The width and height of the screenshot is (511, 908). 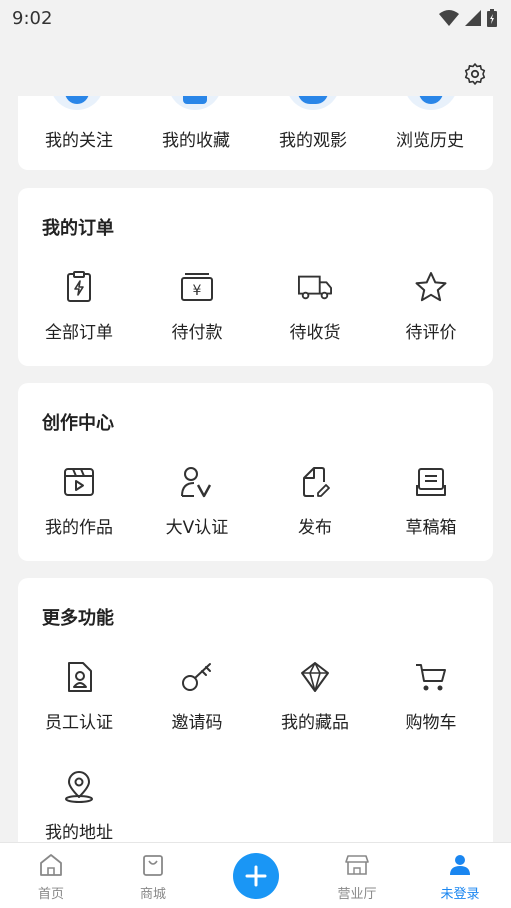 What do you see at coordinates (431, 677) in the screenshot?
I see `cart-icon` at bounding box center [431, 677].